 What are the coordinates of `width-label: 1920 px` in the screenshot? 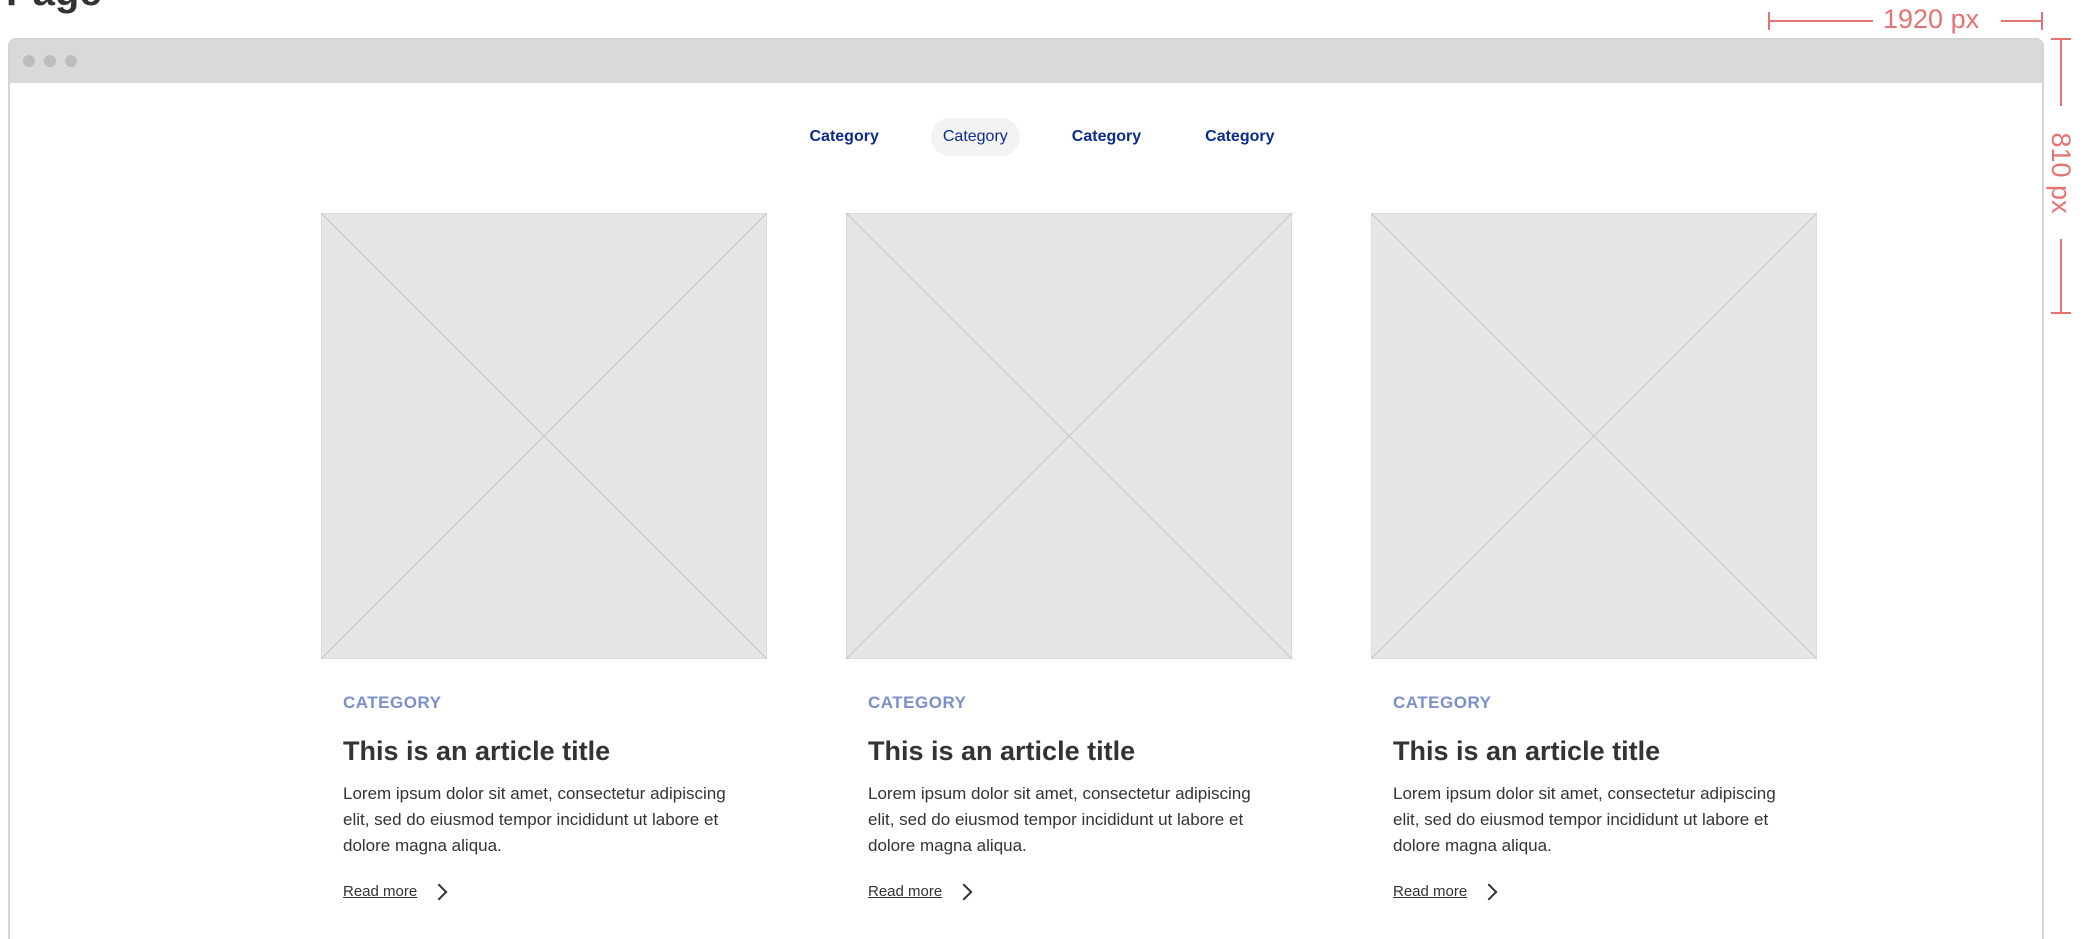 It's located at (1931, 19).